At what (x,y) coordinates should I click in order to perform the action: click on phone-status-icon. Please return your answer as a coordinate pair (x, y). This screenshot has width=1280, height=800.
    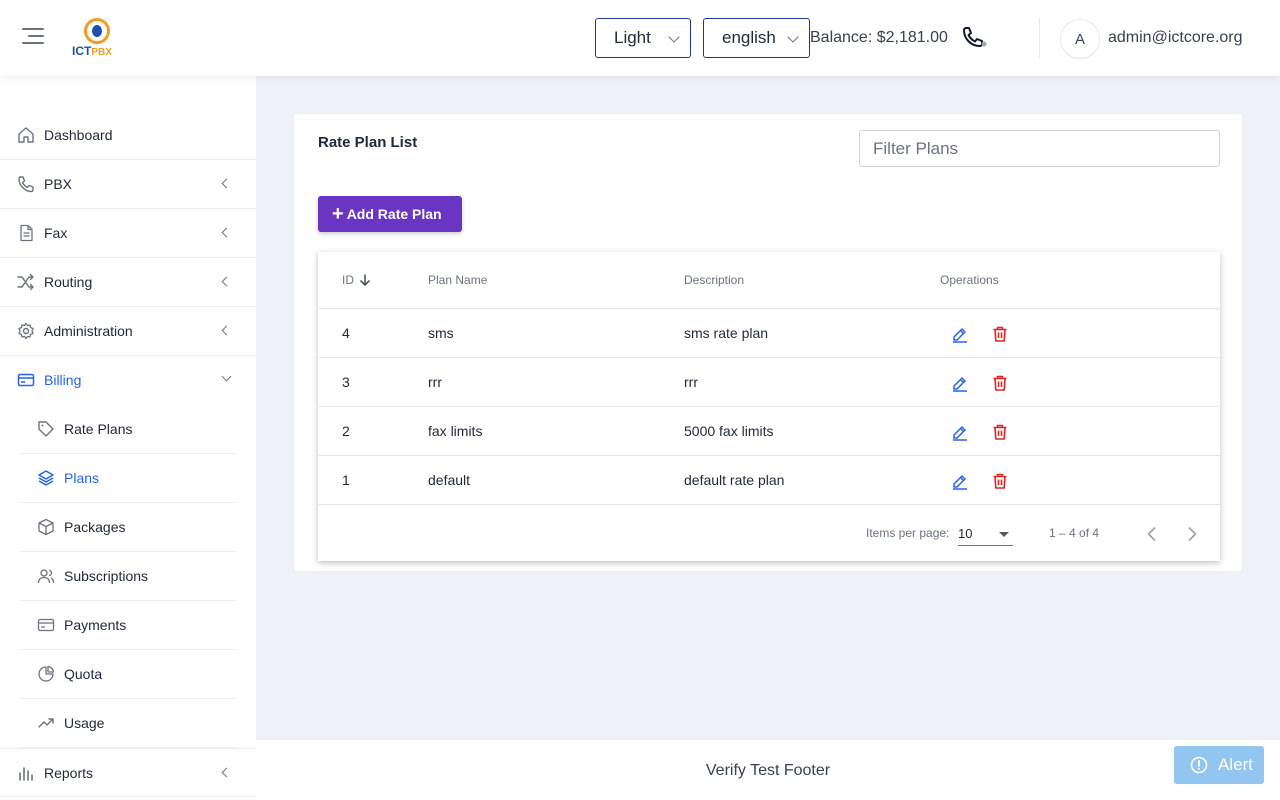
    Looking at the image, I should click on (974, 39).